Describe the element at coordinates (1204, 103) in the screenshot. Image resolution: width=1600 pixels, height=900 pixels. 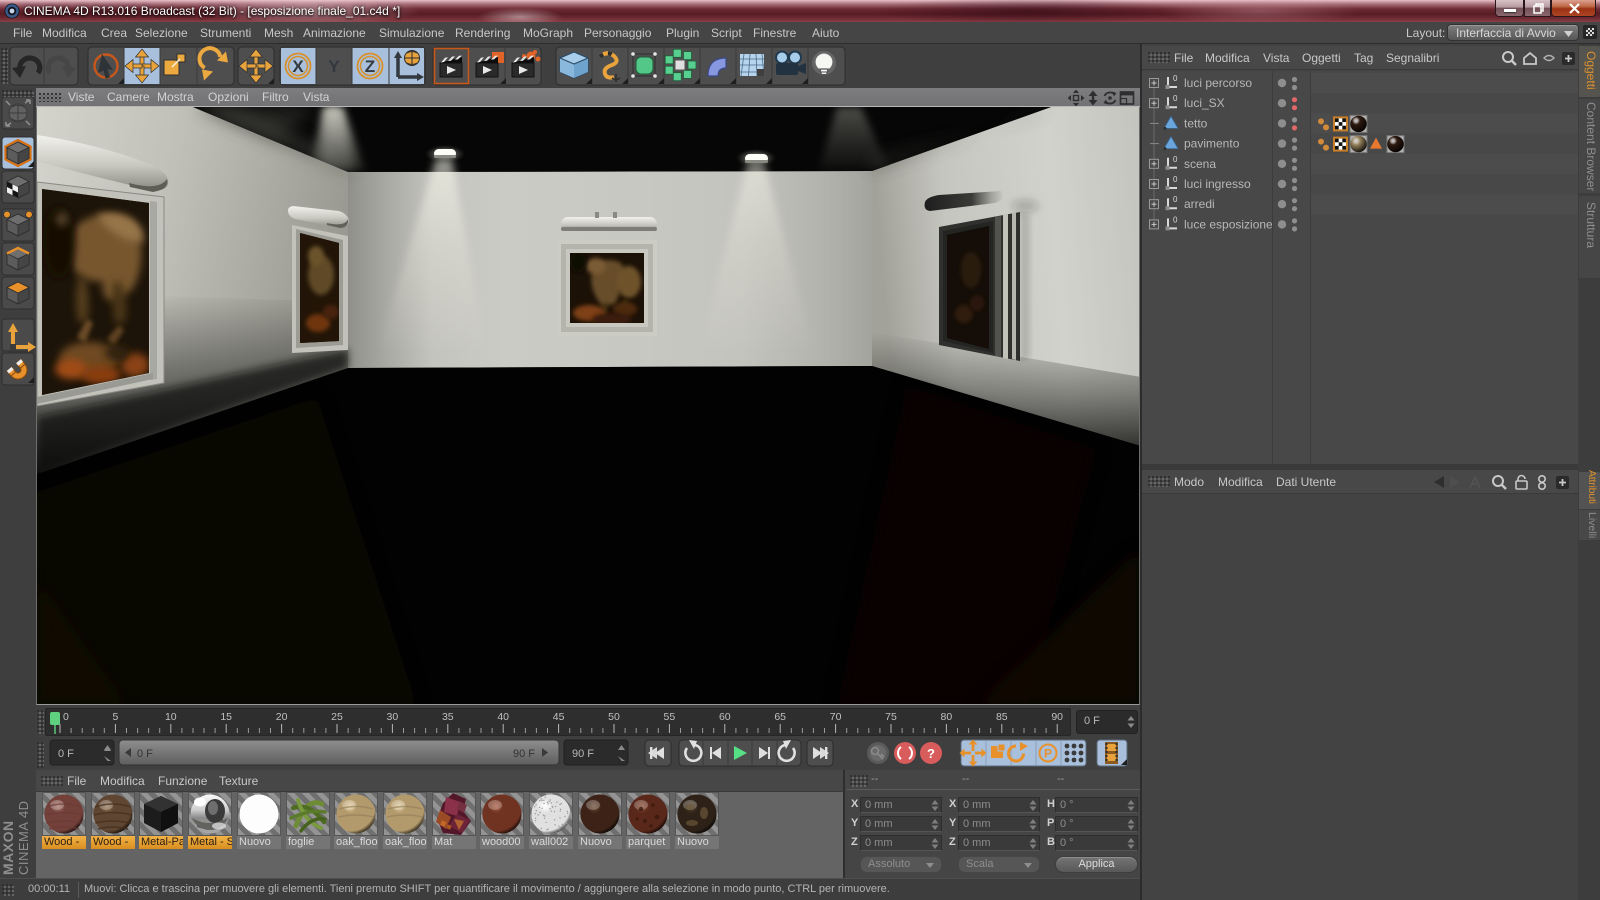
I see `svg-text: luci_SX` at that location.